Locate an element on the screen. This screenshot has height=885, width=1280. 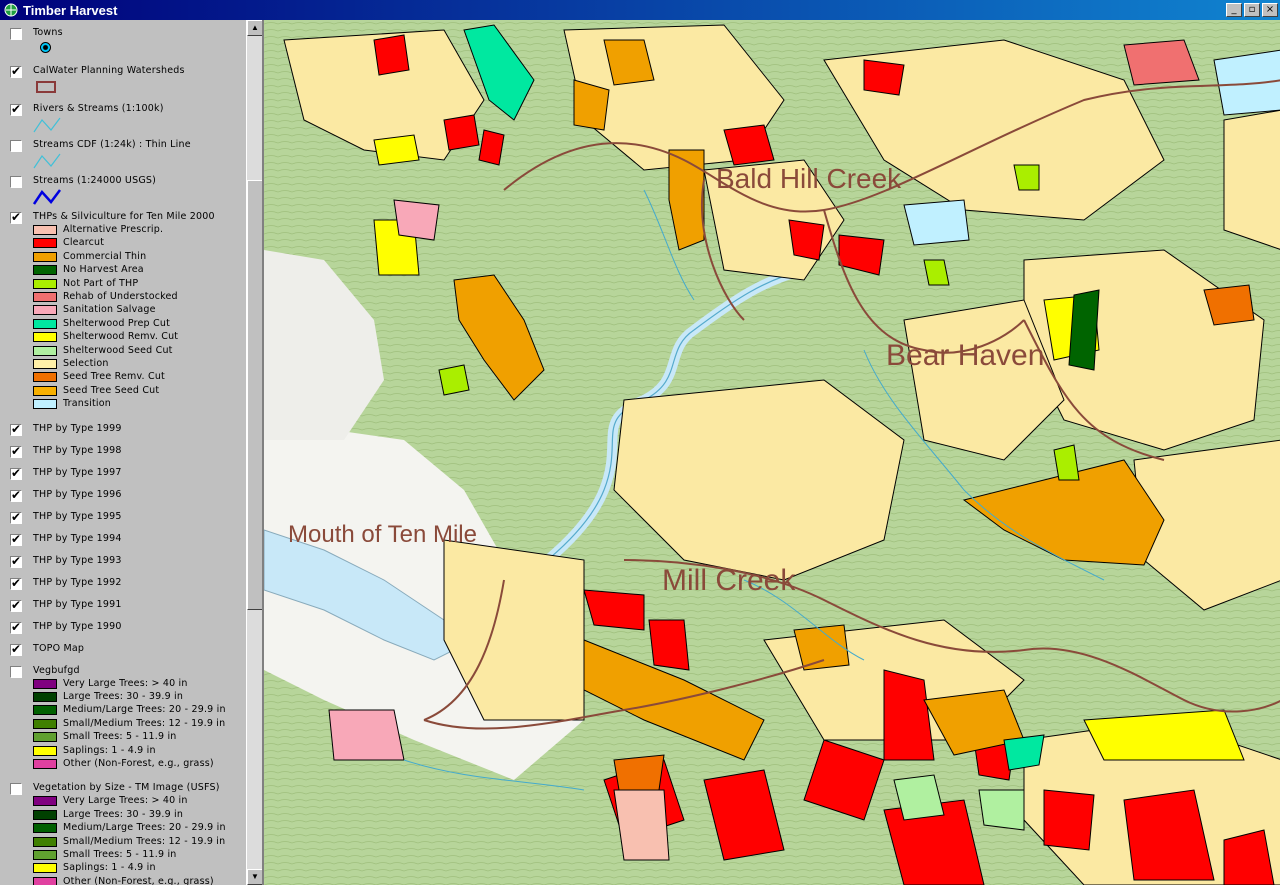
legend-class-label: Selection is located at coordinates (86, 363).